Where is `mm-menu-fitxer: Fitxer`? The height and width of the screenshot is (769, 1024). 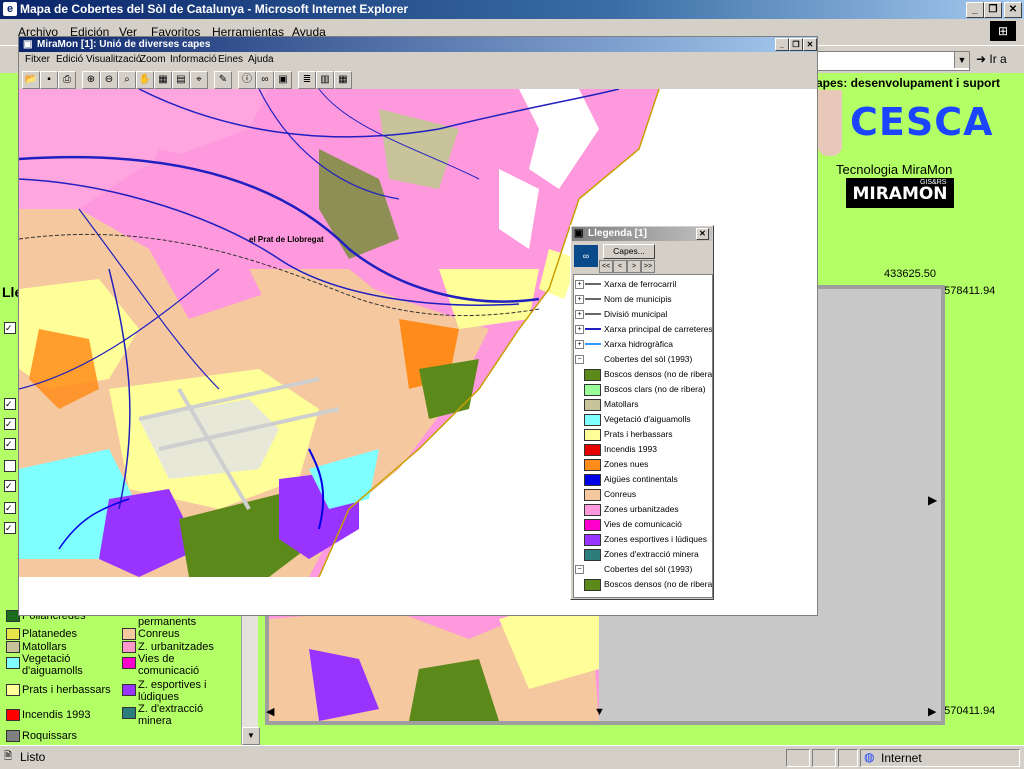 mm-menu-fitxer: Fitxer is located at coordinates (37, 59).